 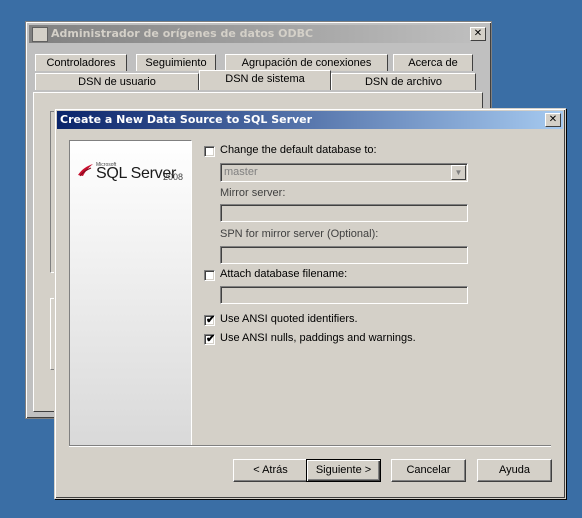 What do you see at coordinates (344, 172) in the screenshot?
I see `default-db-combo: master ▼` at bounding box center [344, 172].